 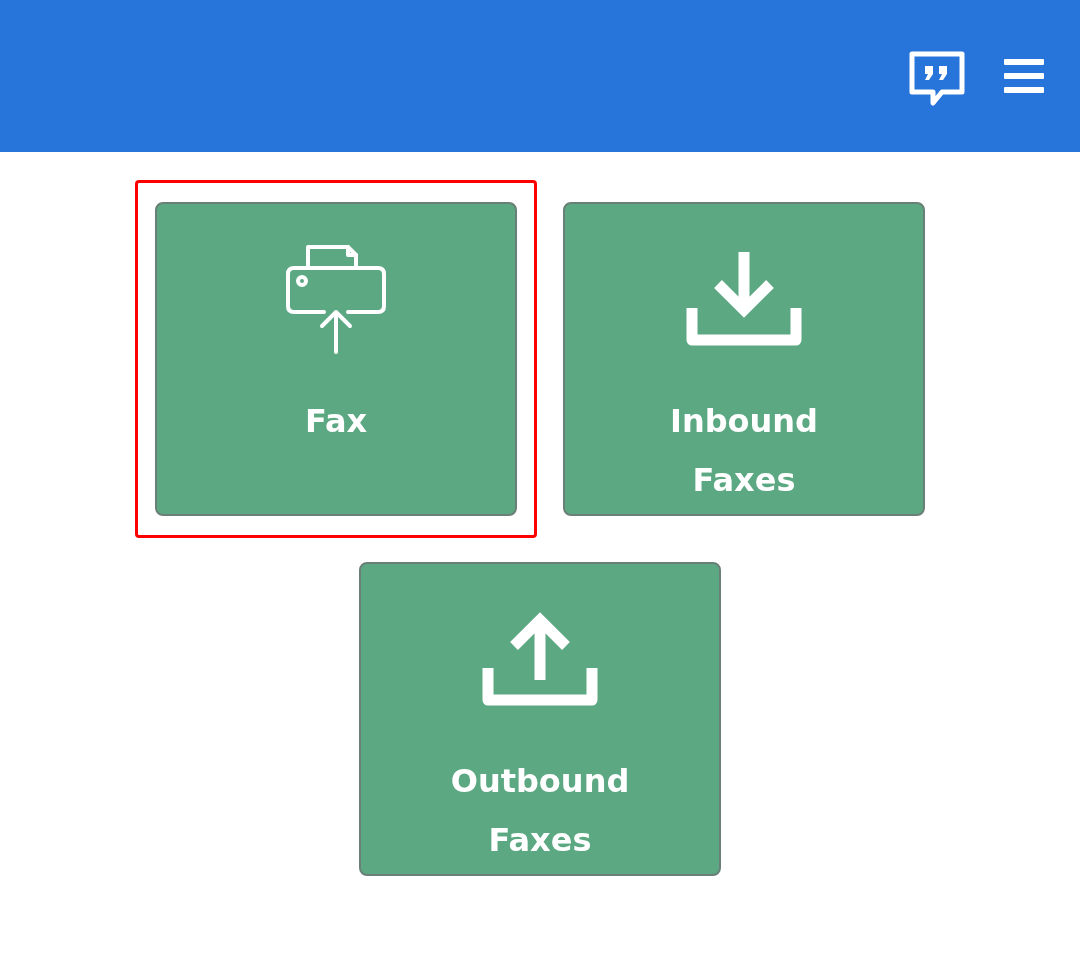 What do you see at coordinates (336, 300) in the screenshot?
I see `fax-upload-icon` at bounding box center [336, 300].